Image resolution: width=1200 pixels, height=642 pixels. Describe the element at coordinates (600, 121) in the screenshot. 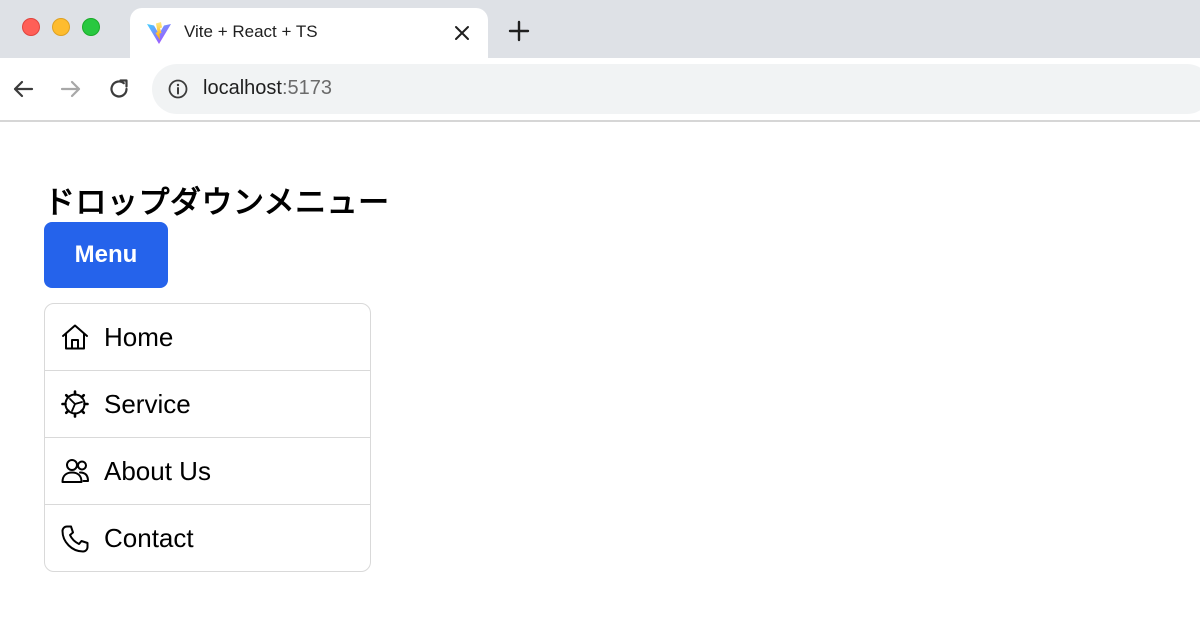

I see `toolbar-divider` at that location.